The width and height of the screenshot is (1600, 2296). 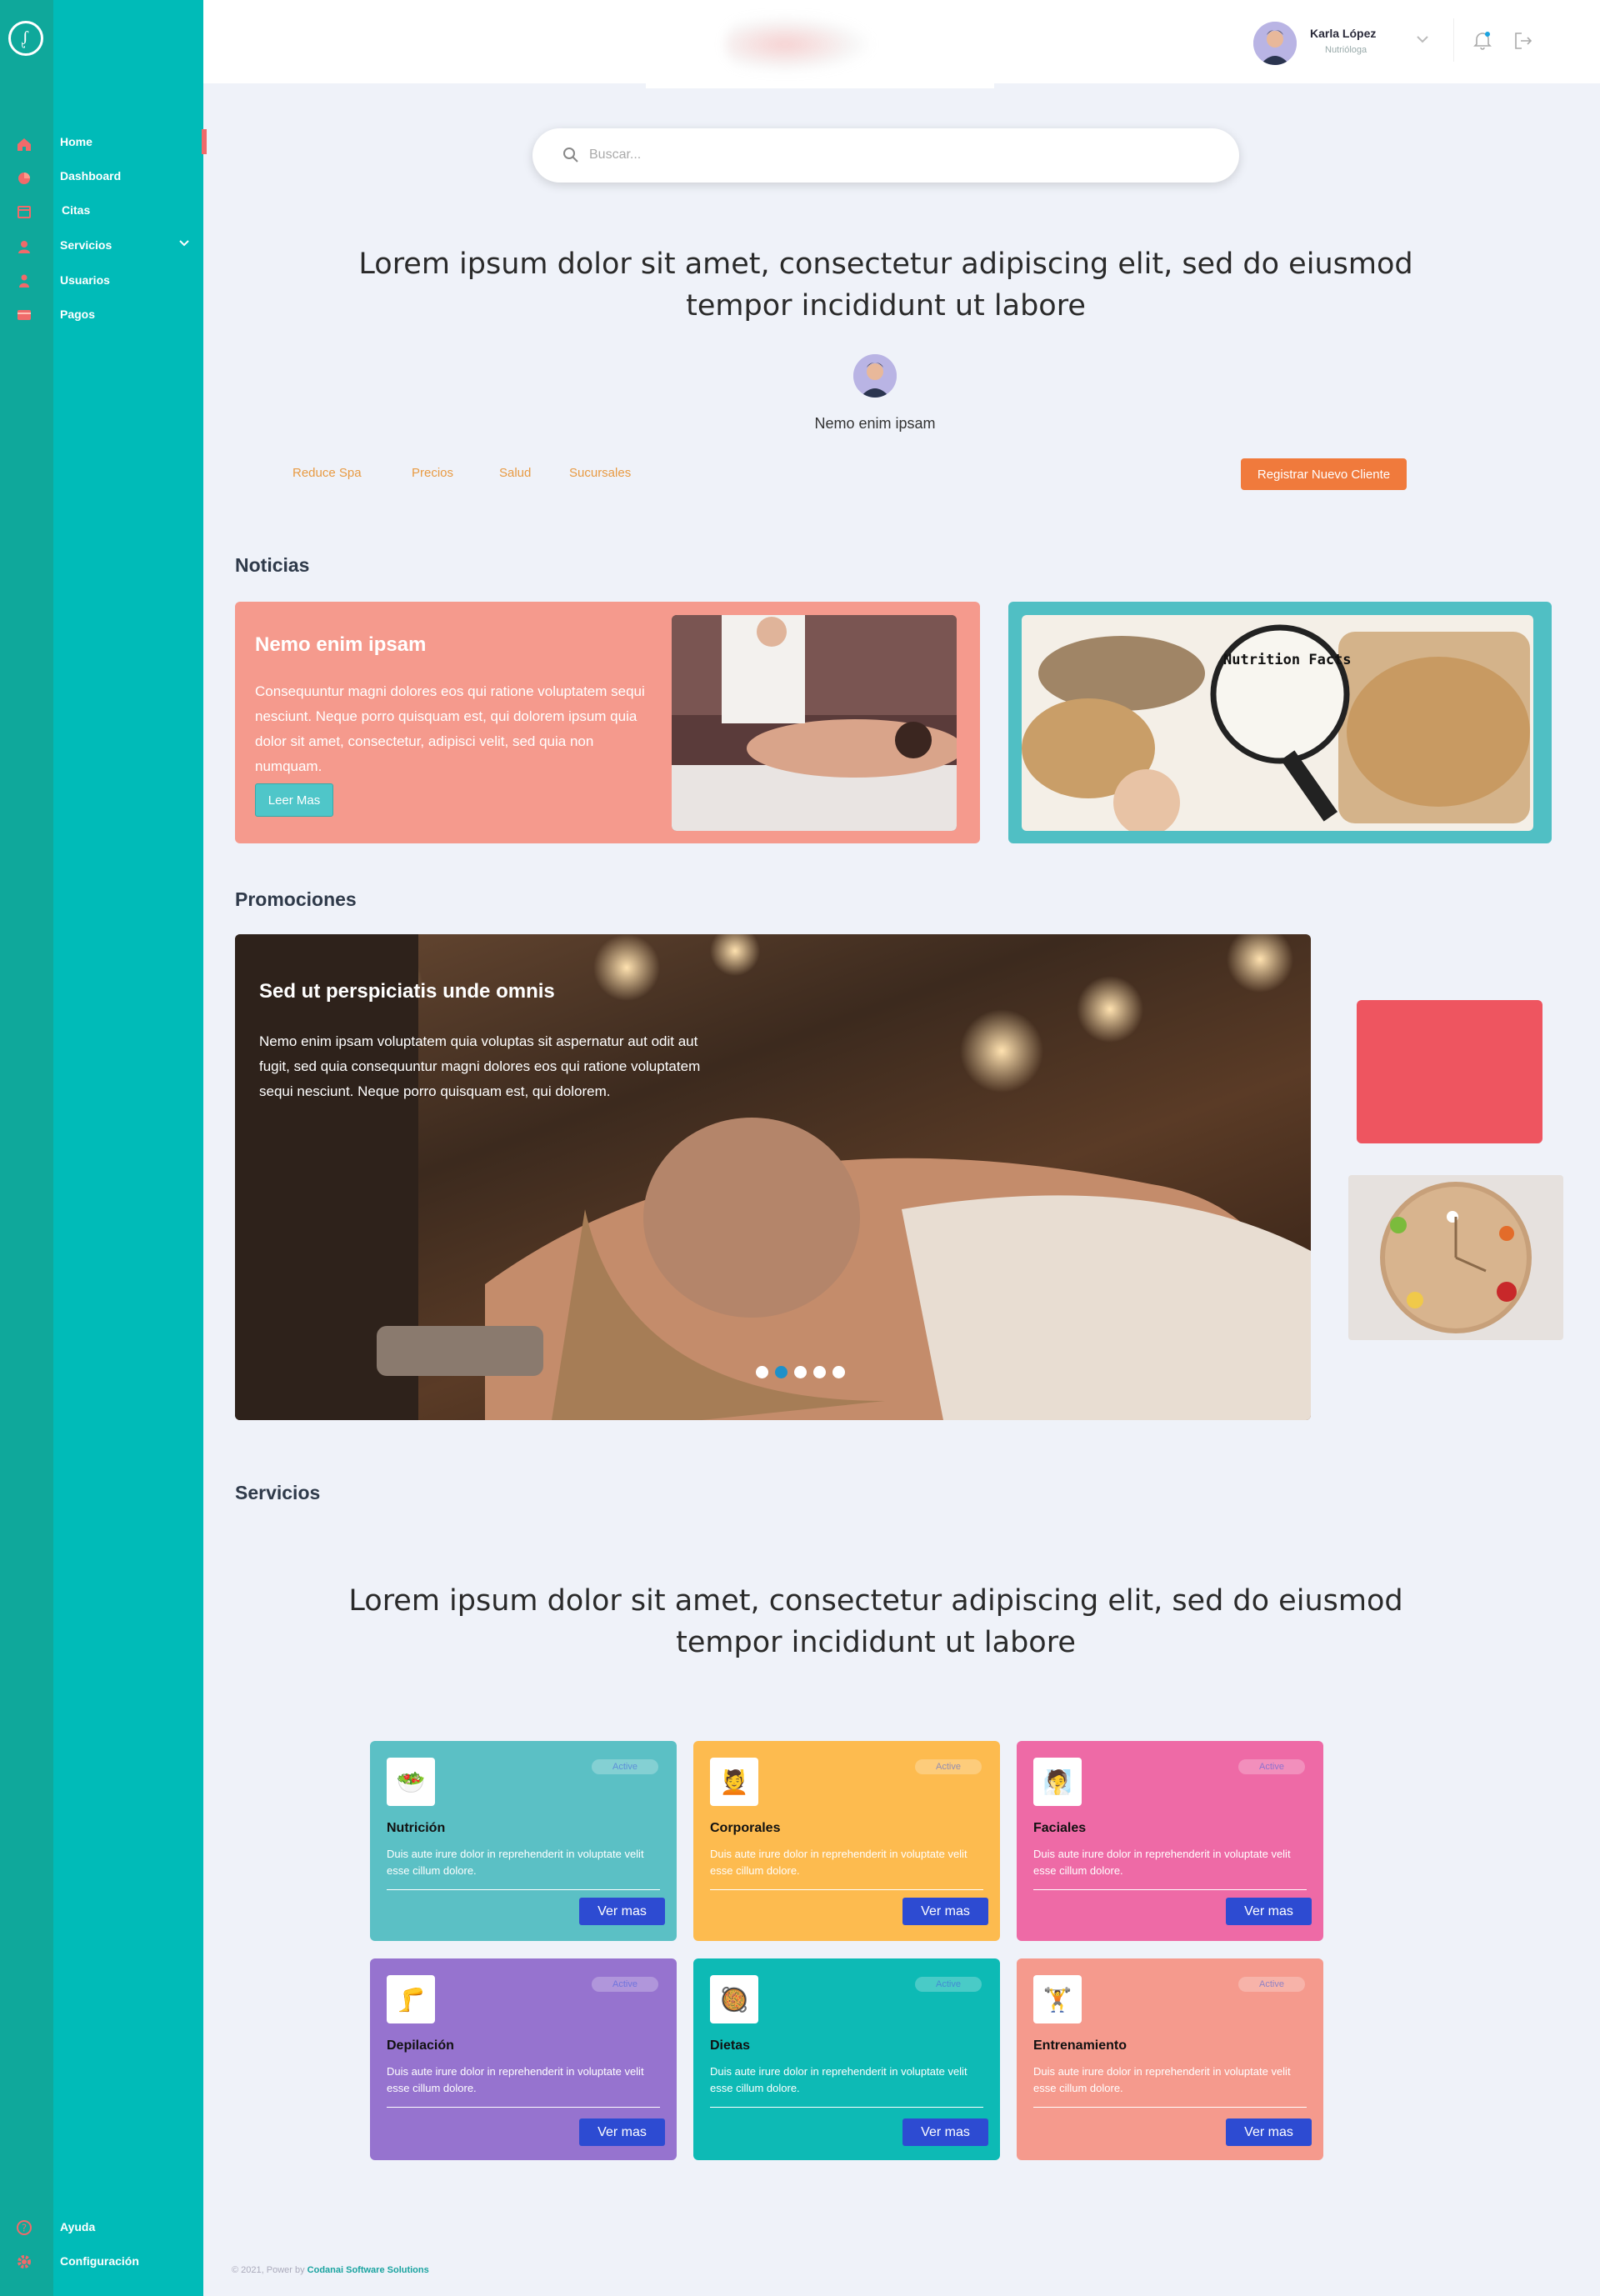 I want to click on footer-company-link: Codanai Software Solutions, so click(x=368, y=2270).